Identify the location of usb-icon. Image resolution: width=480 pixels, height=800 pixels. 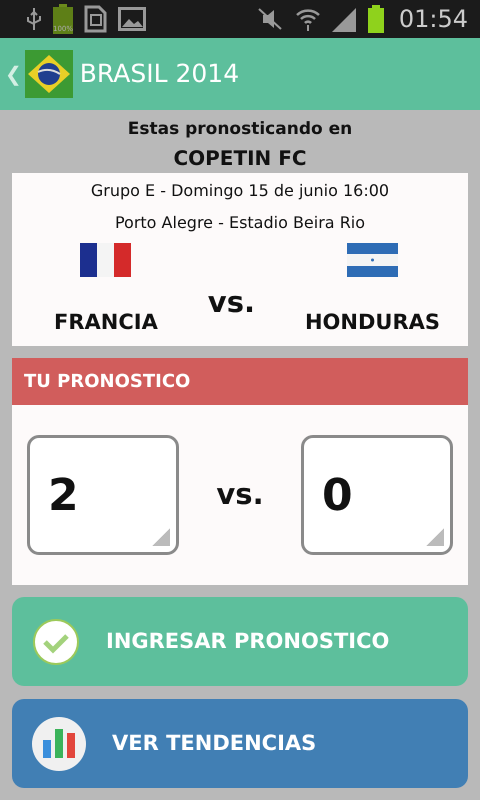
(34, 19).